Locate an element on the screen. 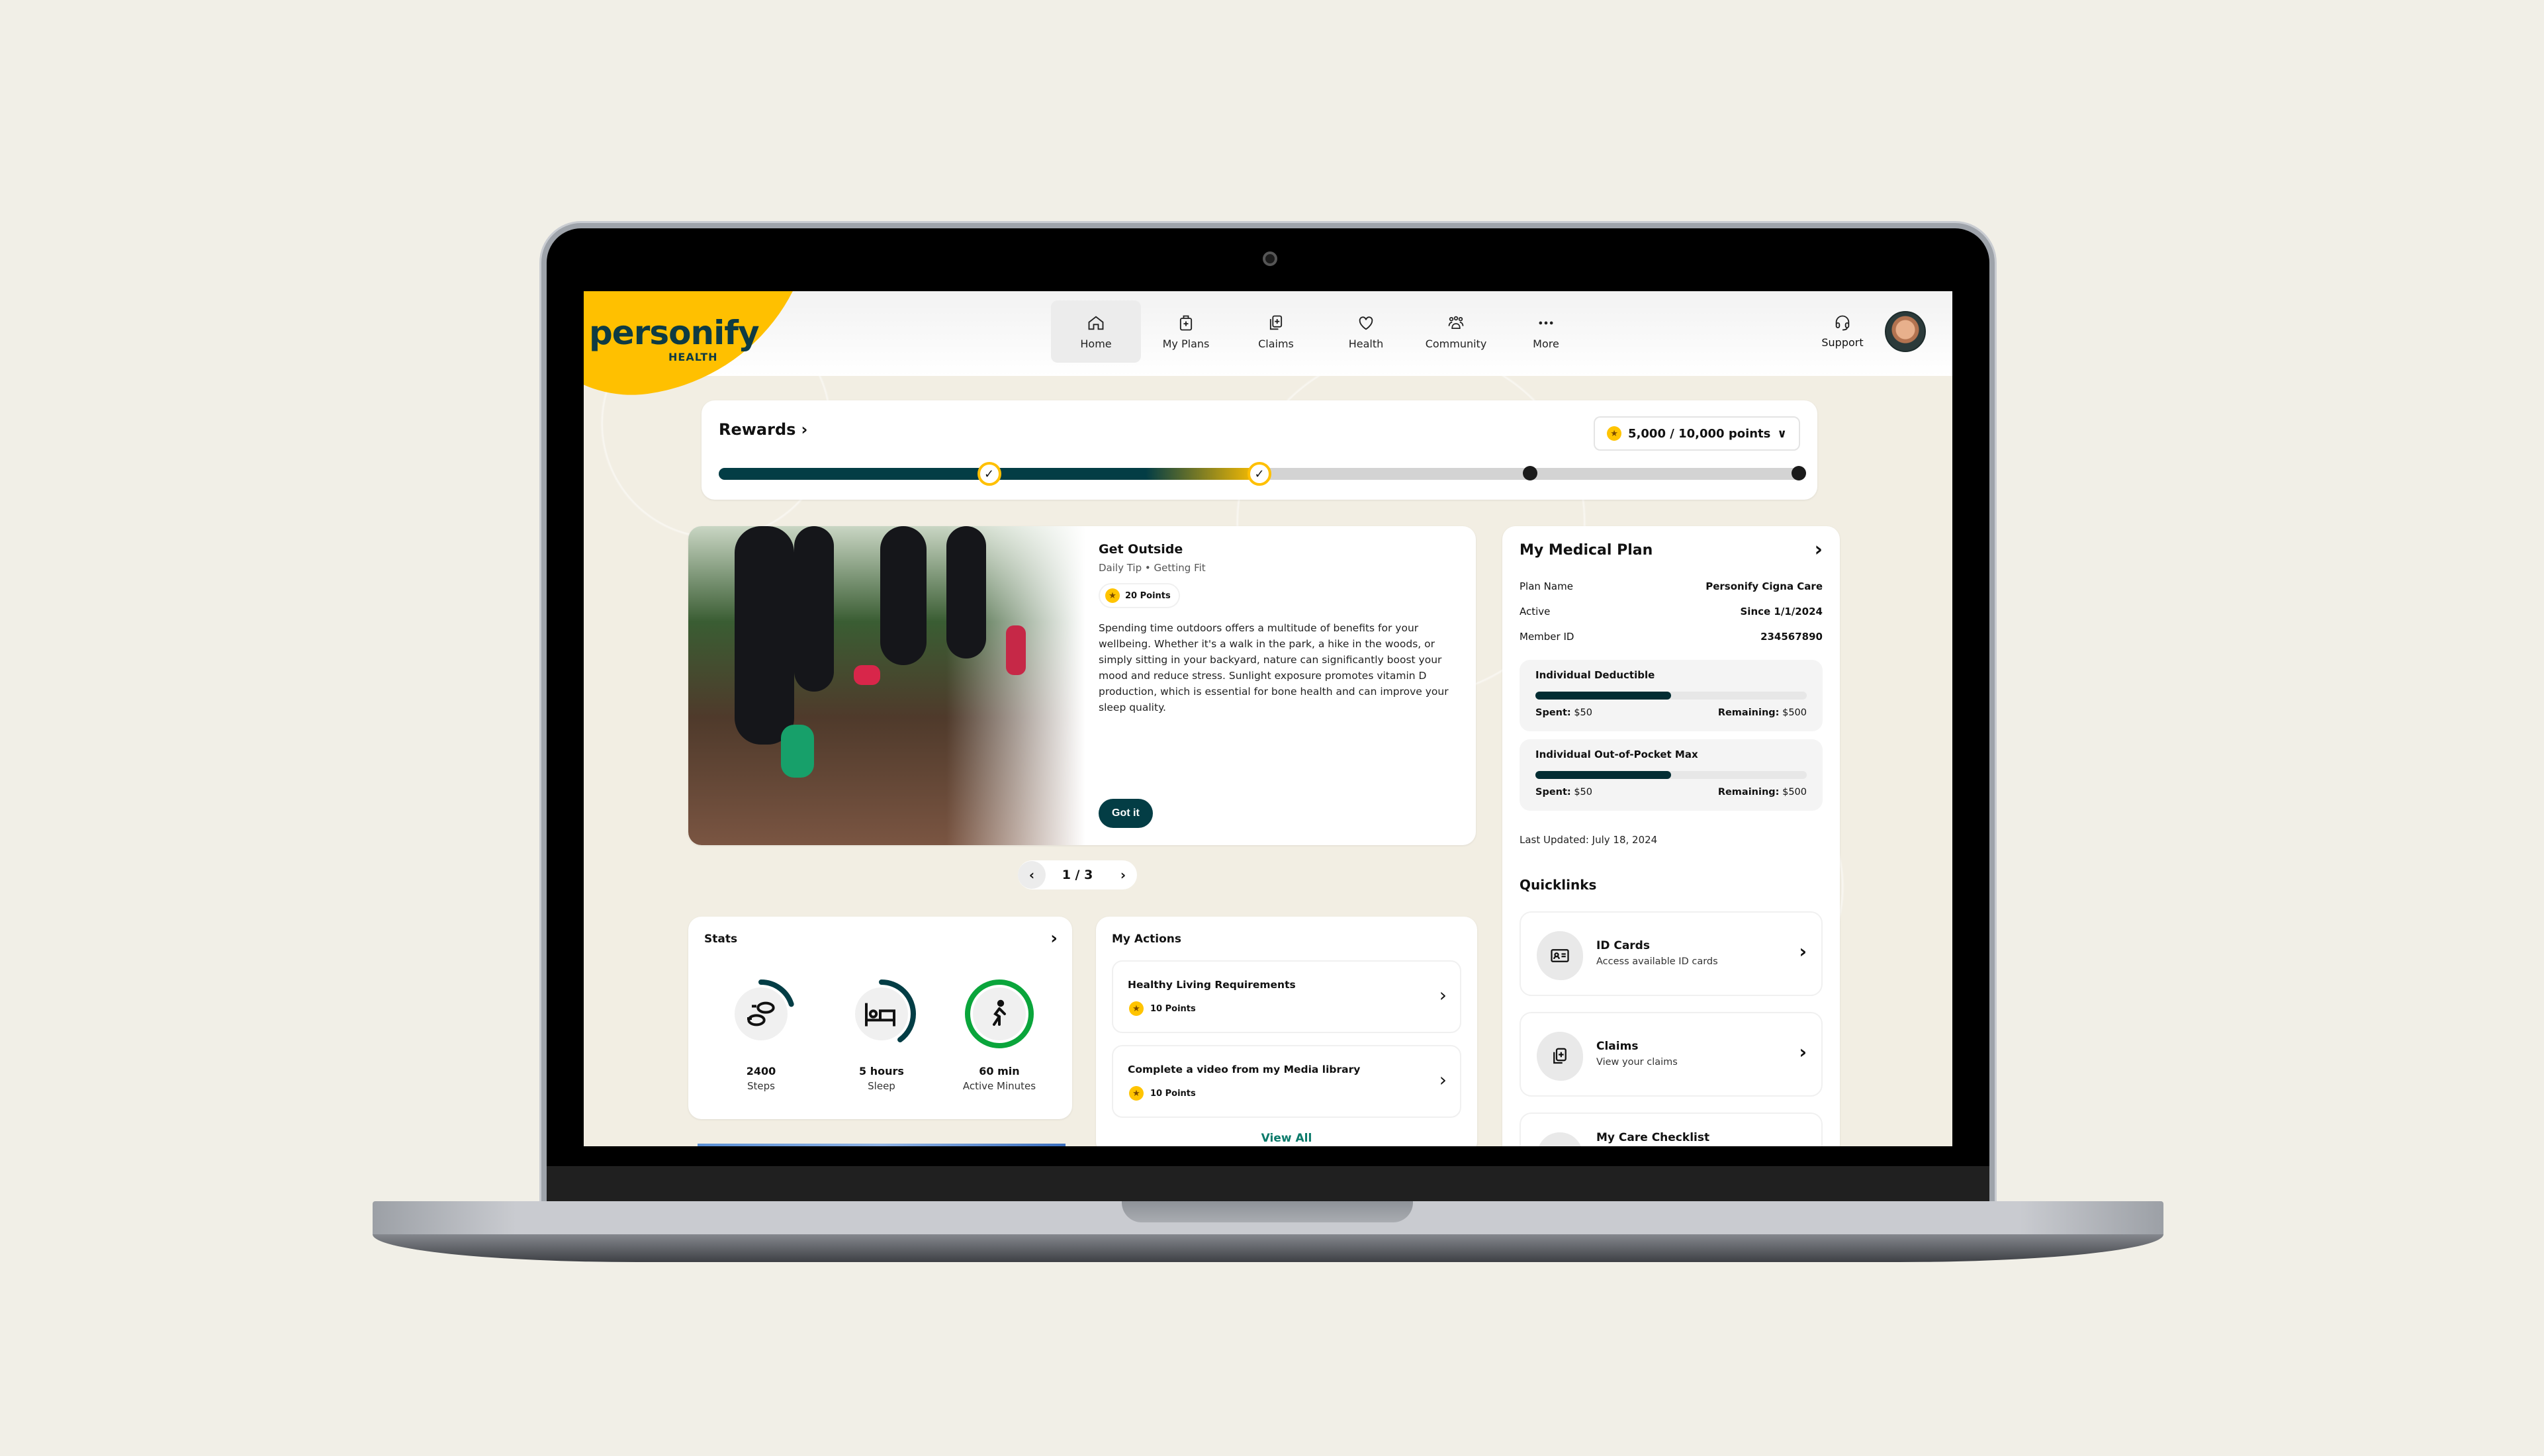 The height and width of the screenshot is (1456, 2544). support-button: Support is located at coordinates (1842, 331).